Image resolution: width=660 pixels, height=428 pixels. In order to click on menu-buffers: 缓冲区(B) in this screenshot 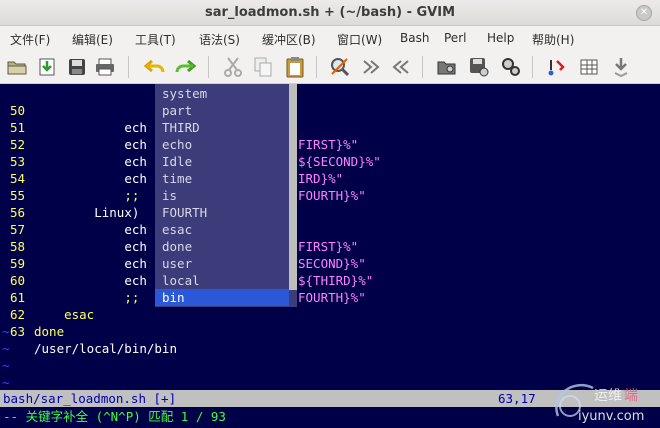, I will do `click(289, 39)`.